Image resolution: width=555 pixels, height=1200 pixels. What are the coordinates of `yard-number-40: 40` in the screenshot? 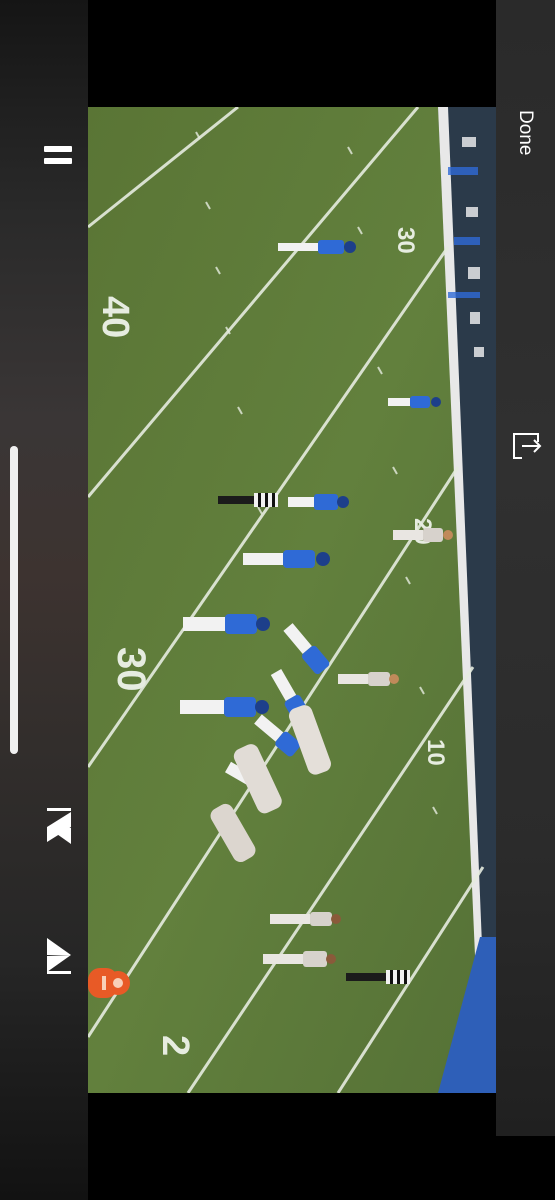 It's located at (115, 317).